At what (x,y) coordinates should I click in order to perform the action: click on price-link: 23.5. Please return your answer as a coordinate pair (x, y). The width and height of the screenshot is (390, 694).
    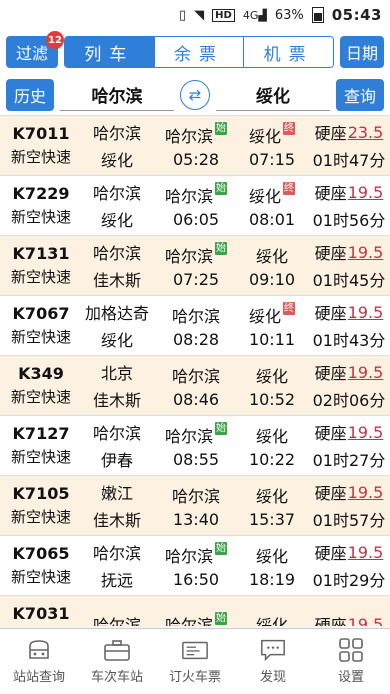
    Looking at the image, I should click on (366, 132).